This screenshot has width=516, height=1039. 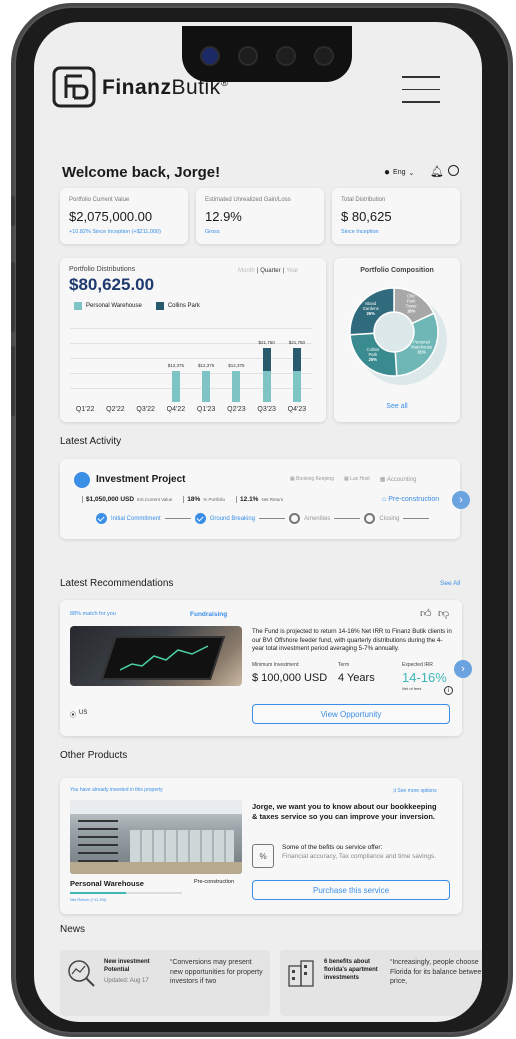 What do you see at coordinates (356, 678) in the screenshot?
I see `term-value: 4 Years` at bounding box center [356, 678].